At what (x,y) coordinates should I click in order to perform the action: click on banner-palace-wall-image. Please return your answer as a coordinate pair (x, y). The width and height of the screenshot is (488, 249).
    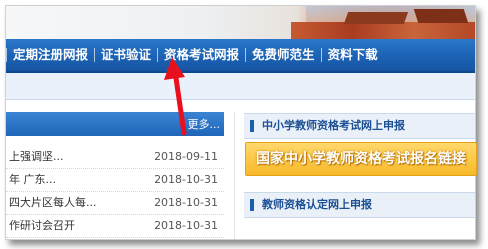
    Looking at the image, I should click on (383, 30).